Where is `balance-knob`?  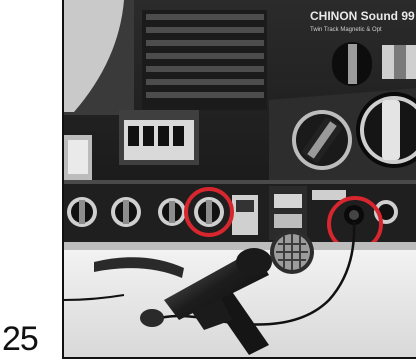 balance-knob is located at coordinates (172, 212).